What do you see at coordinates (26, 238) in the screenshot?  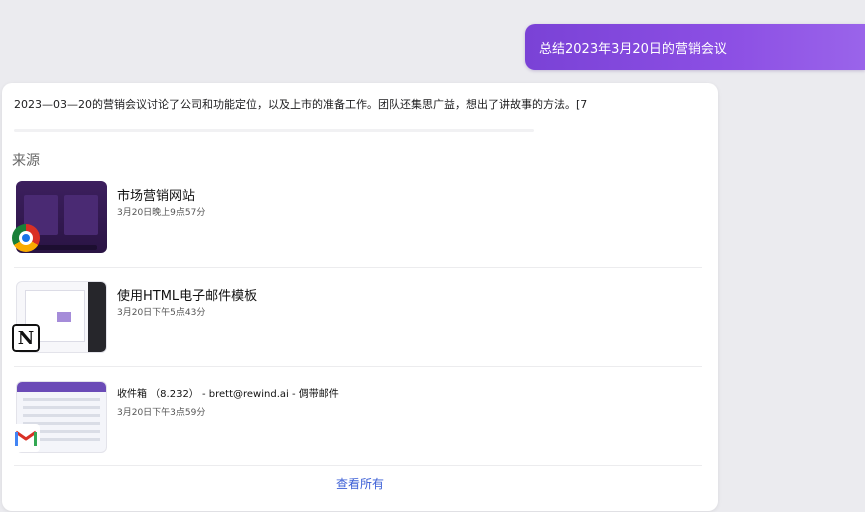 I see `chrome-icon` at bounding box center [26, 238].